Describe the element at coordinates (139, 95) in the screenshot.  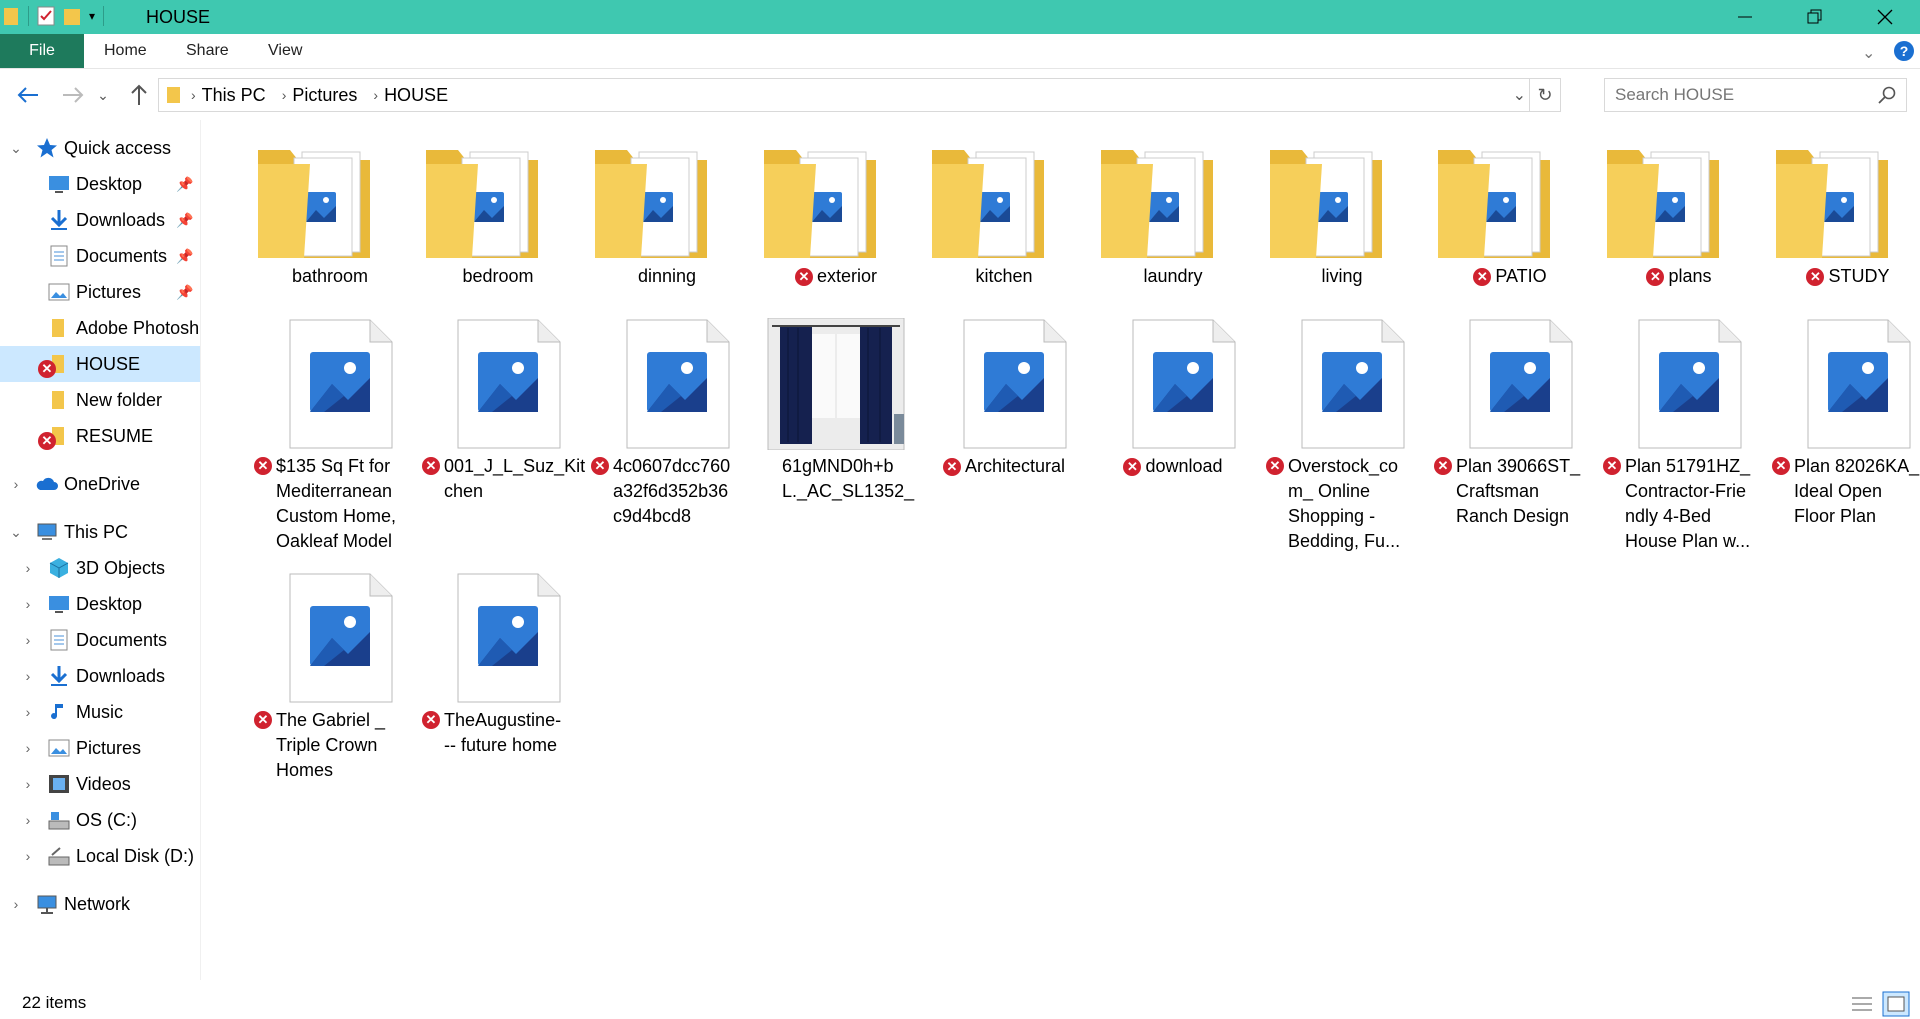
I see `up-button` at that location.